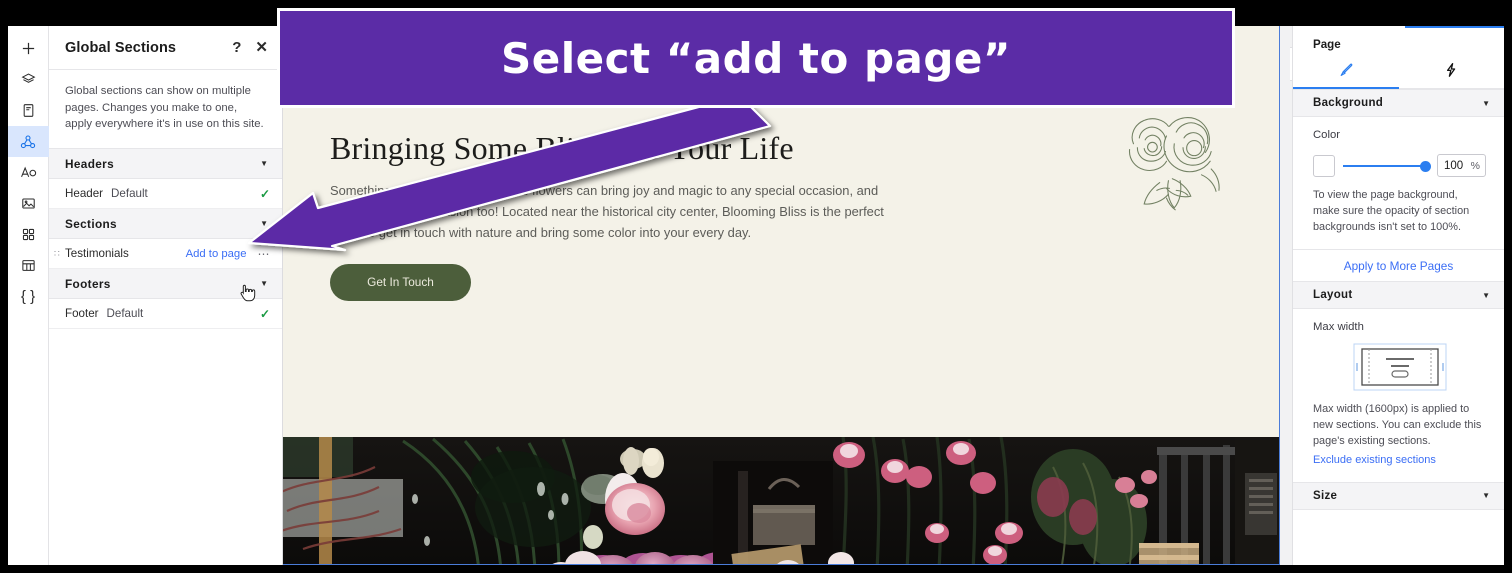 The width and height of the screenshot is (1512, 573). I want to click on editor-icon-rail: { }, so click(28, 295).